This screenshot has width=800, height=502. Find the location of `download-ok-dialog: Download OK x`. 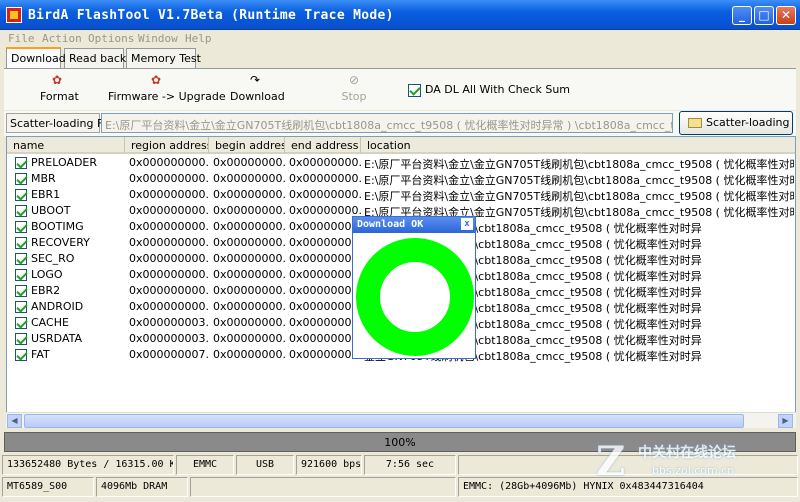

download-ok-dialog: Download OK x is located at coordinates (414, 287).